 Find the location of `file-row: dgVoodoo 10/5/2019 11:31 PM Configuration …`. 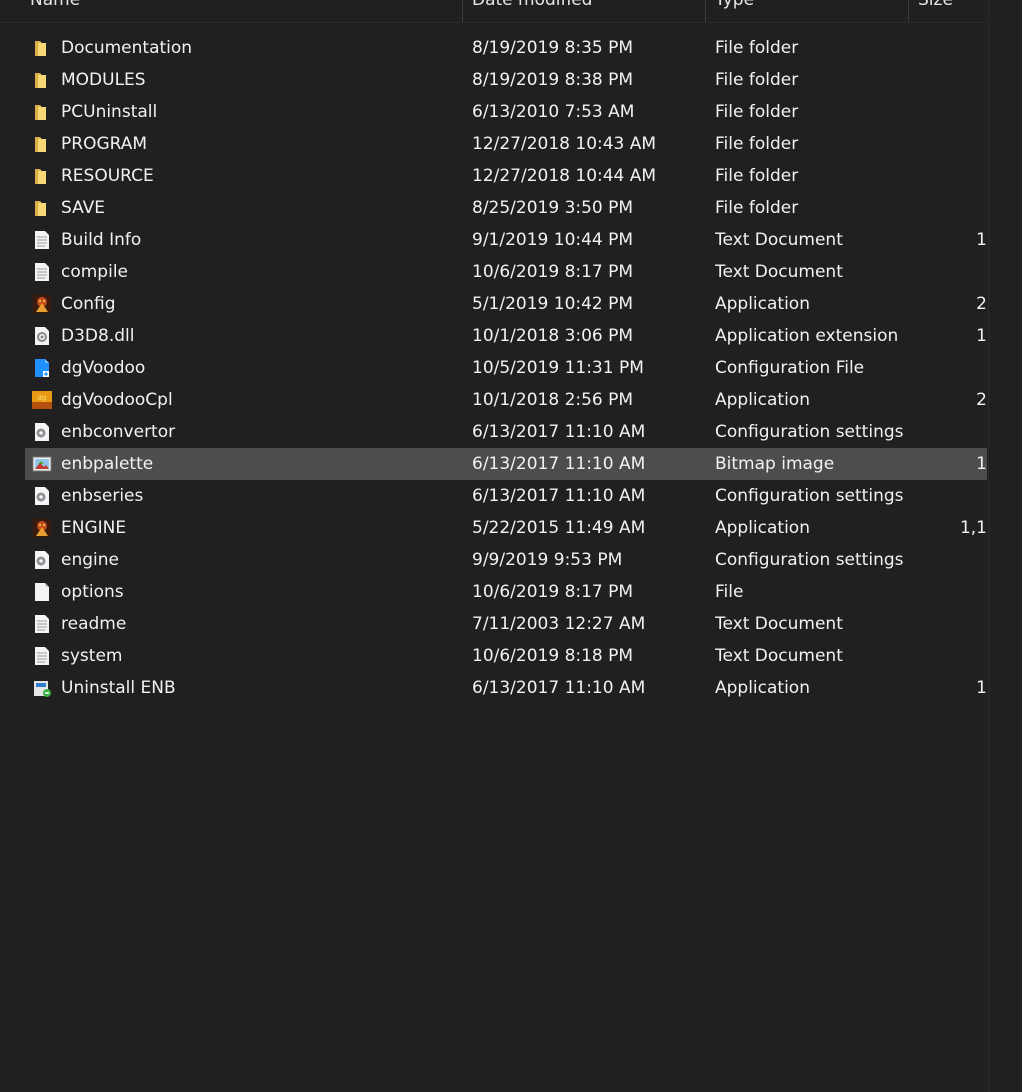

file-row: dgVoodoo 10/5/2019 11:31 PM Configuration … is located at coordinates (506, 368).